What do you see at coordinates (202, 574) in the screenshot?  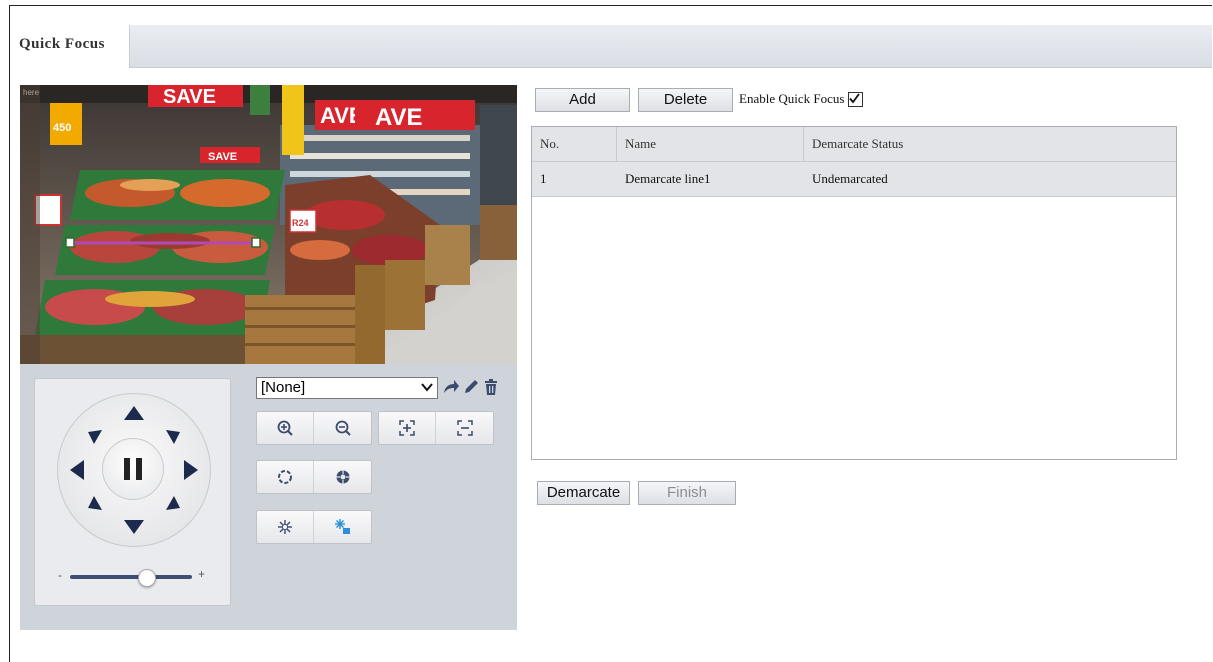 I see `speed-max-label: +` at bounding box center [202, 574].